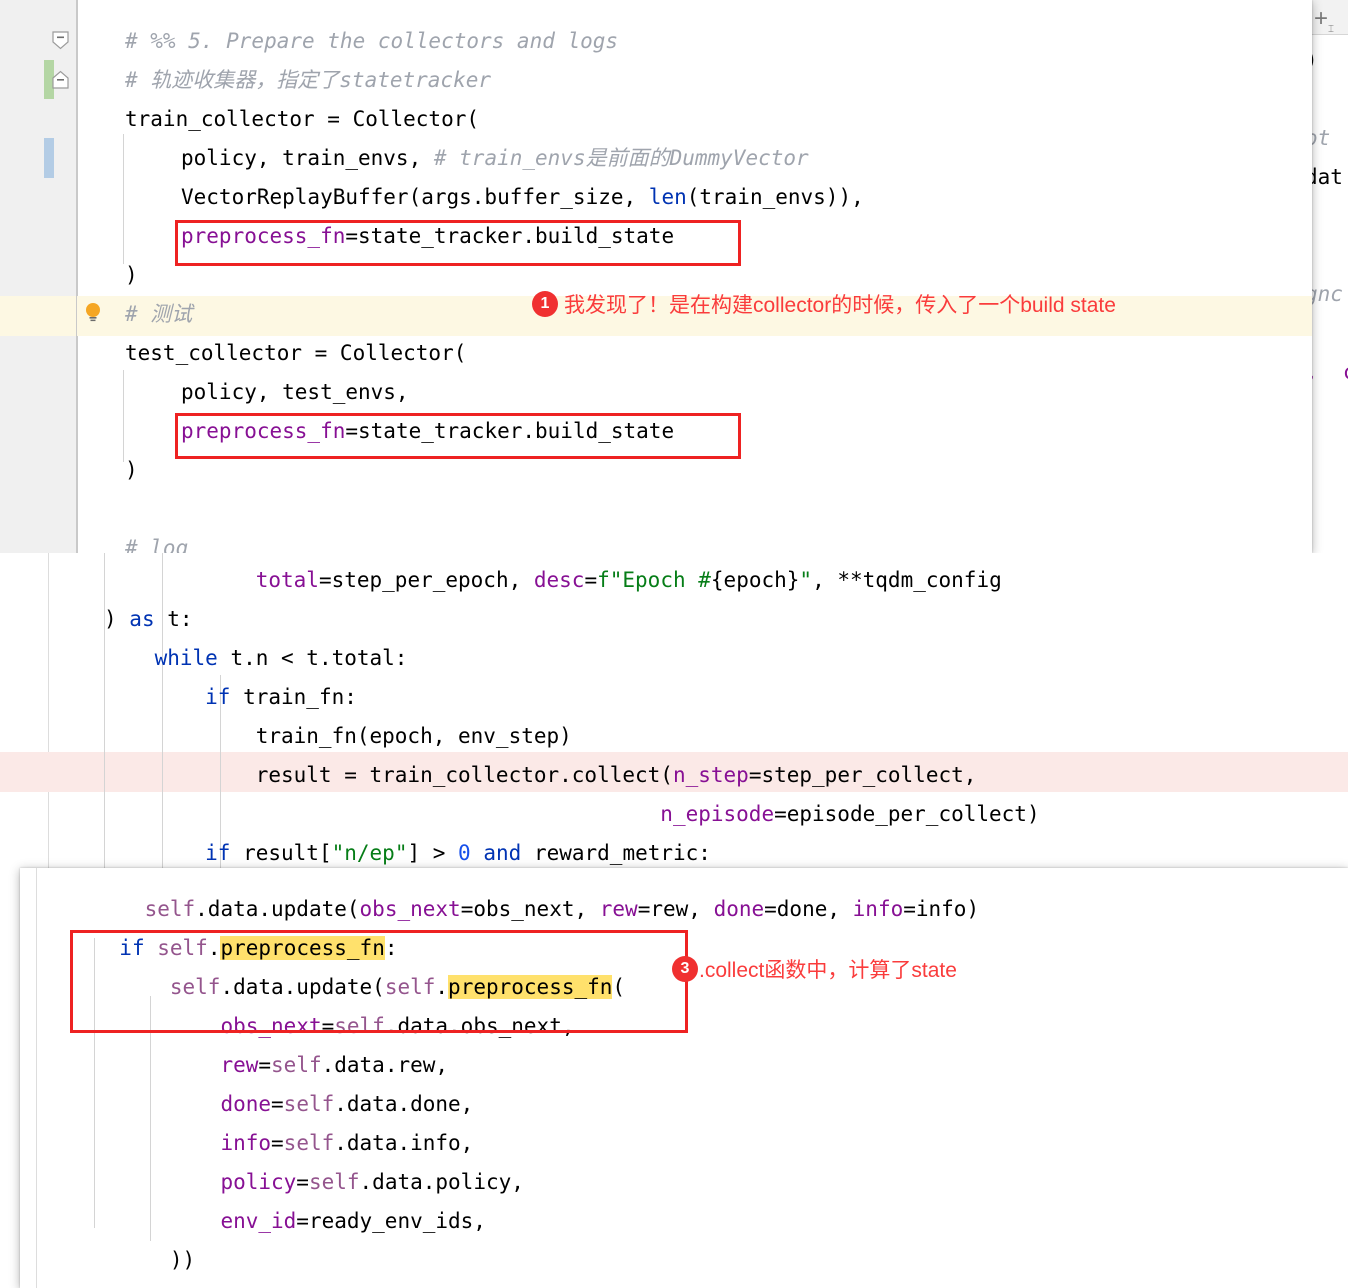 This screenshot has height=1288, width=1348. Describe the element at coordinates (246, 1104) in the screenshot. I see `code-token: done` at that location.